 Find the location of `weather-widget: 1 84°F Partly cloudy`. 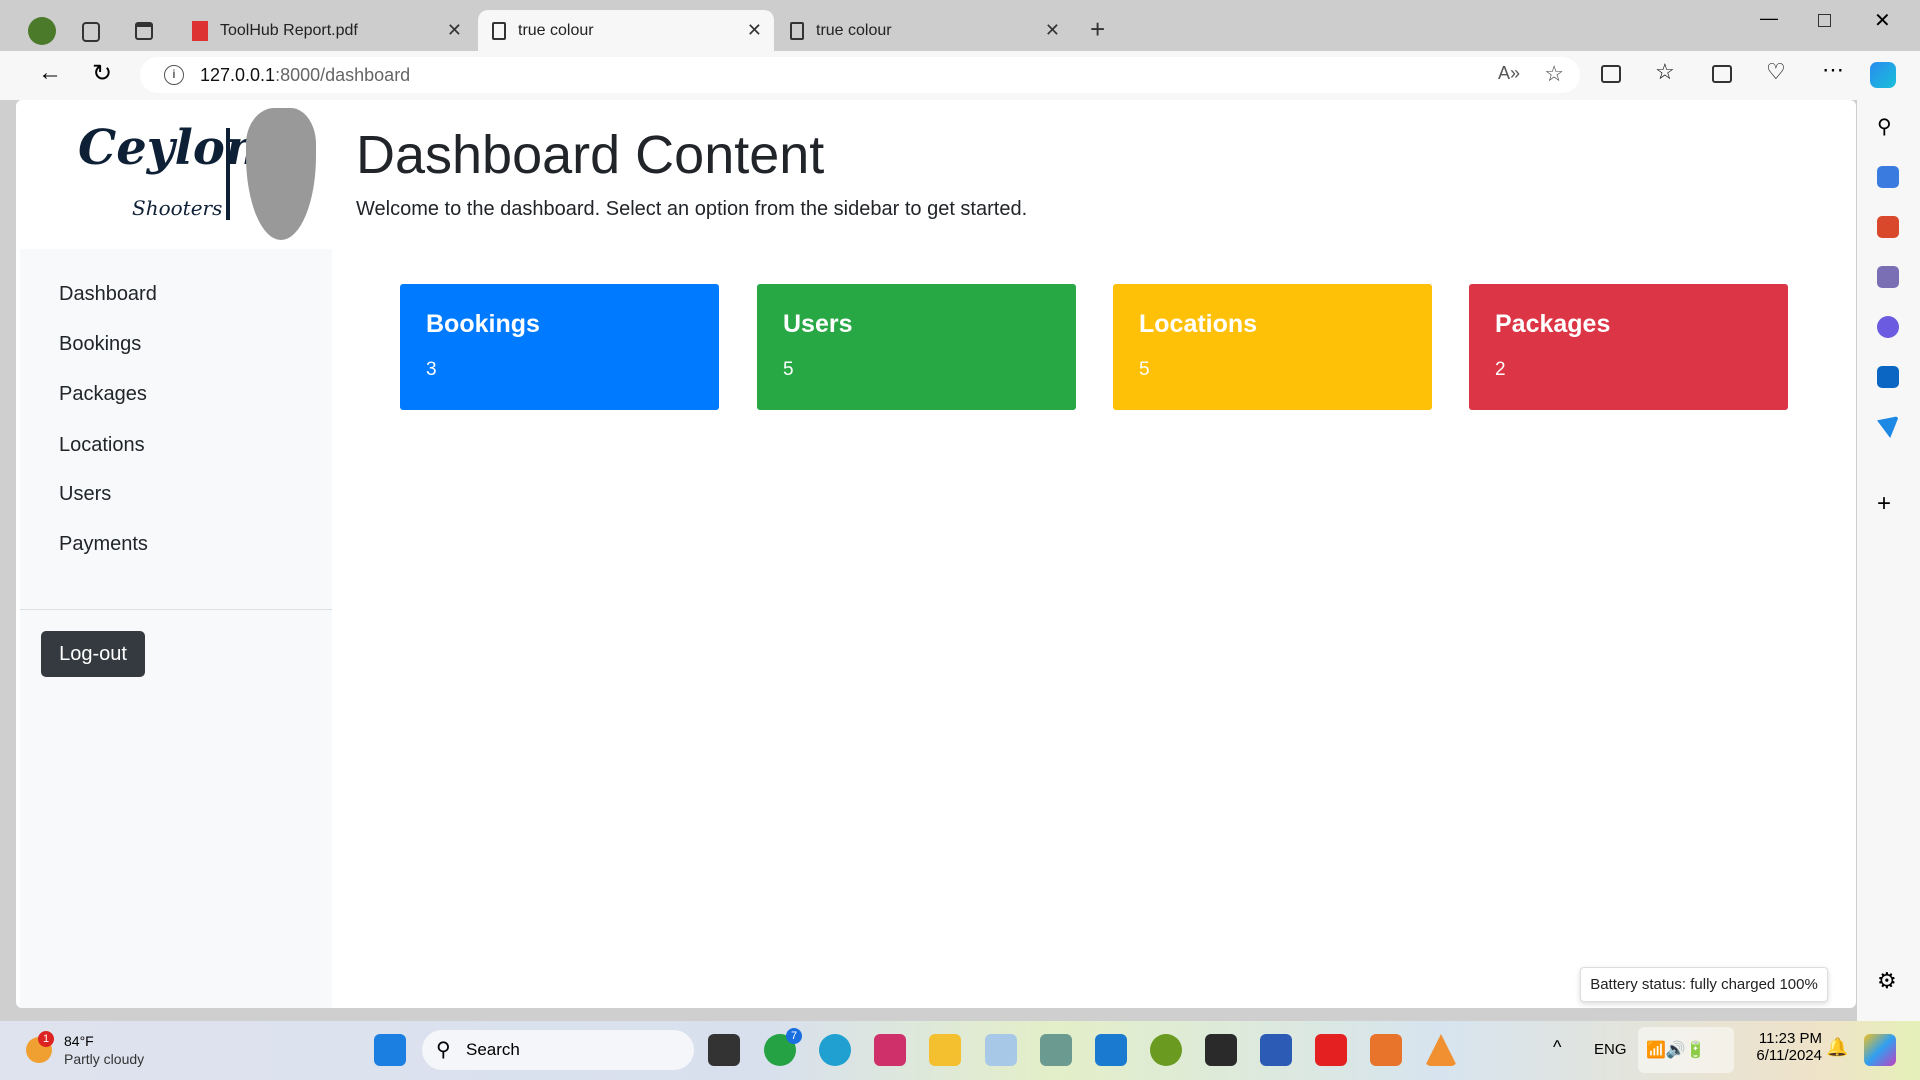

weather-widget: 1 84°F Partly cloudy is located at coordinates (102, 1051).